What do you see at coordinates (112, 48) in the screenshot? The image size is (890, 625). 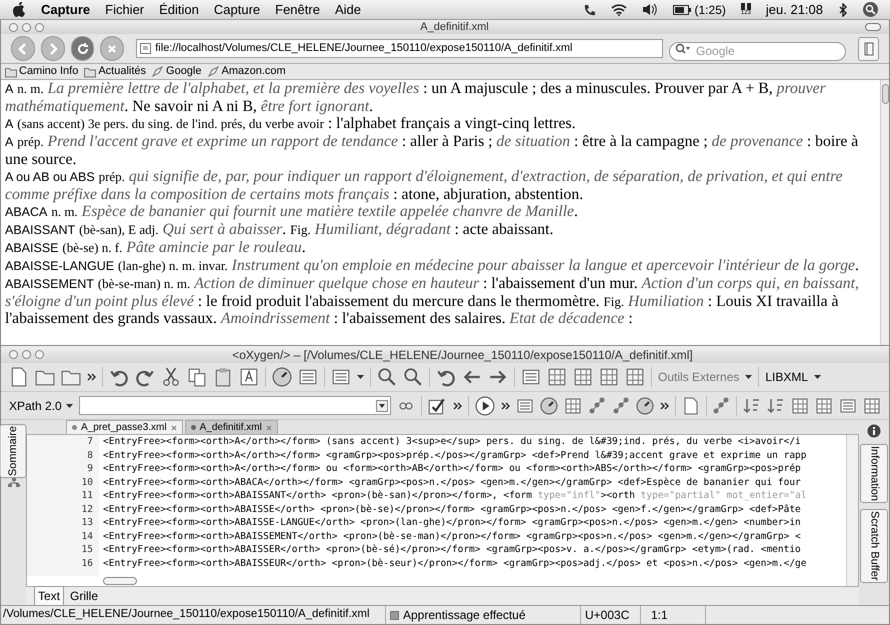 I see `stop-button` at bounding box center [112, 48].